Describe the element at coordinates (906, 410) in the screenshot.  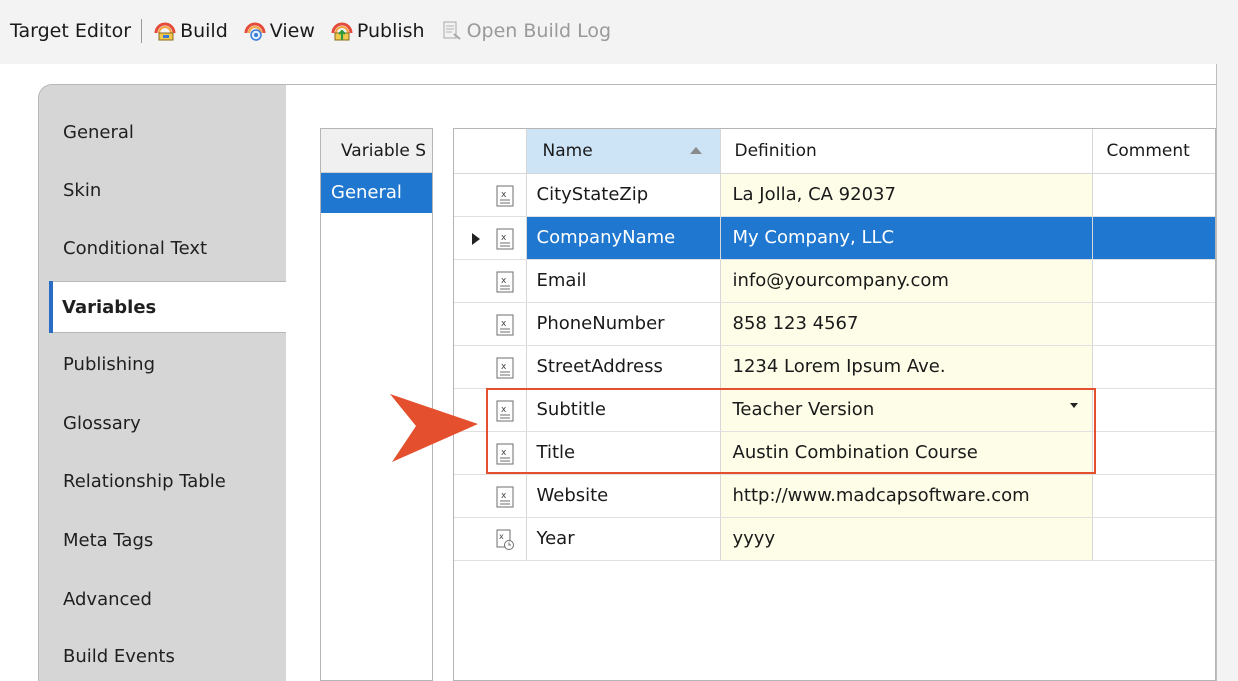
I see `variable-definition-dropdown: Teacher Version` at that location.